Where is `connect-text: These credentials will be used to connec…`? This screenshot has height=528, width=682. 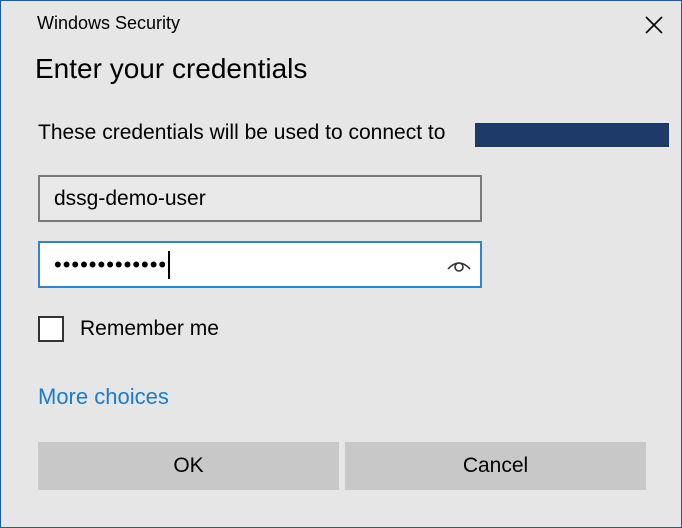 connect-text: These credentials will be used to connec… is located at coordinates (242, 132).